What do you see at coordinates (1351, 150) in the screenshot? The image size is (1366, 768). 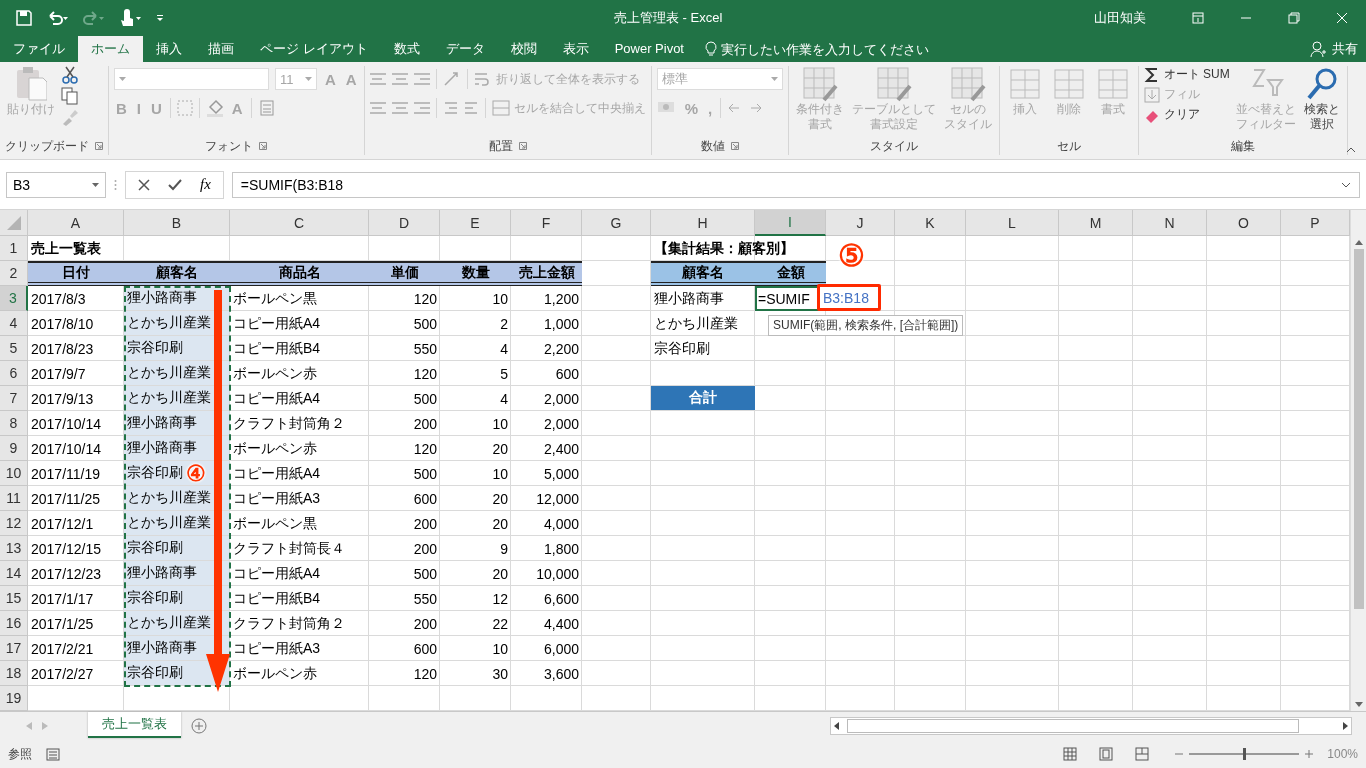 I see `collapse-ribbon-icon` at bounding box center [1351, 150].